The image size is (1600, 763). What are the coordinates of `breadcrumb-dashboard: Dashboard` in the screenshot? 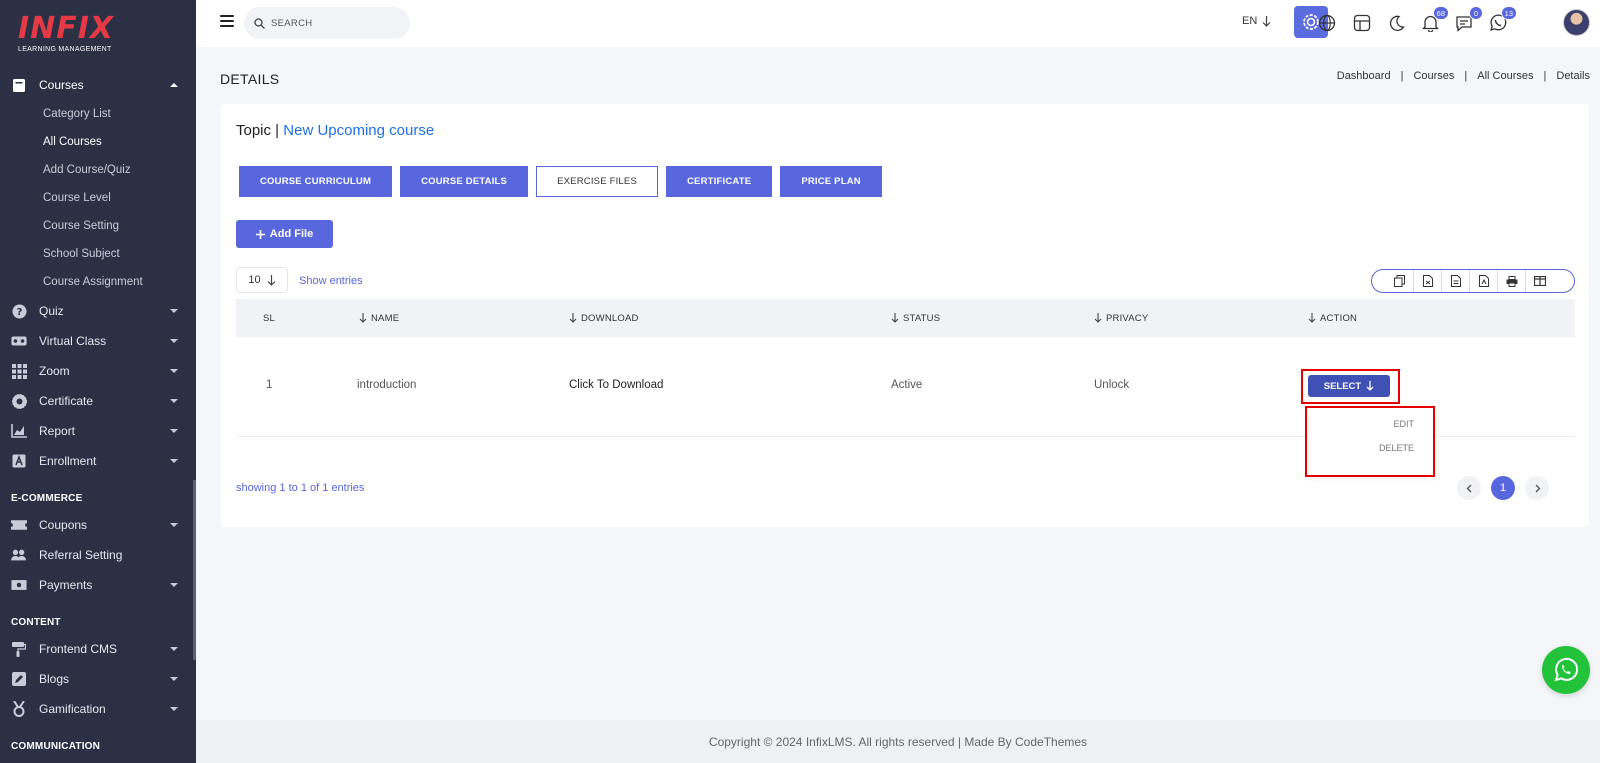 It's located at (1364, 76).